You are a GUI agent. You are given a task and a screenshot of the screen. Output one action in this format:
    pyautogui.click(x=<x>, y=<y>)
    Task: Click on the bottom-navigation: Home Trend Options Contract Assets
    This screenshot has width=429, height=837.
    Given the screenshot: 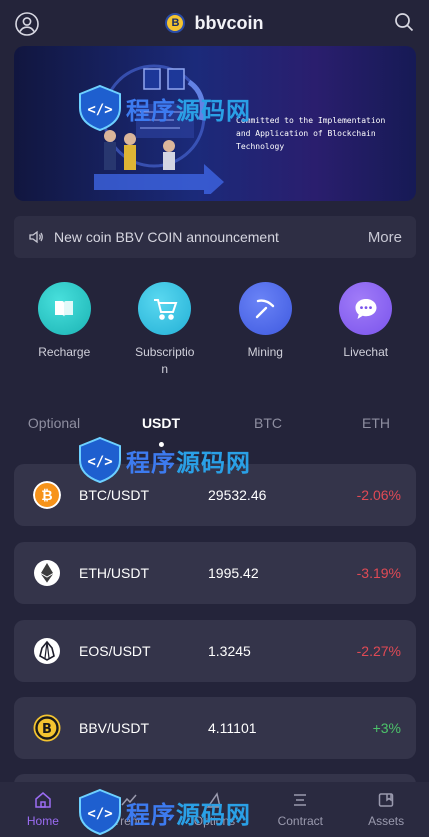 What is the action you would take?
    pyautogui.click(x=214, y=809)
    